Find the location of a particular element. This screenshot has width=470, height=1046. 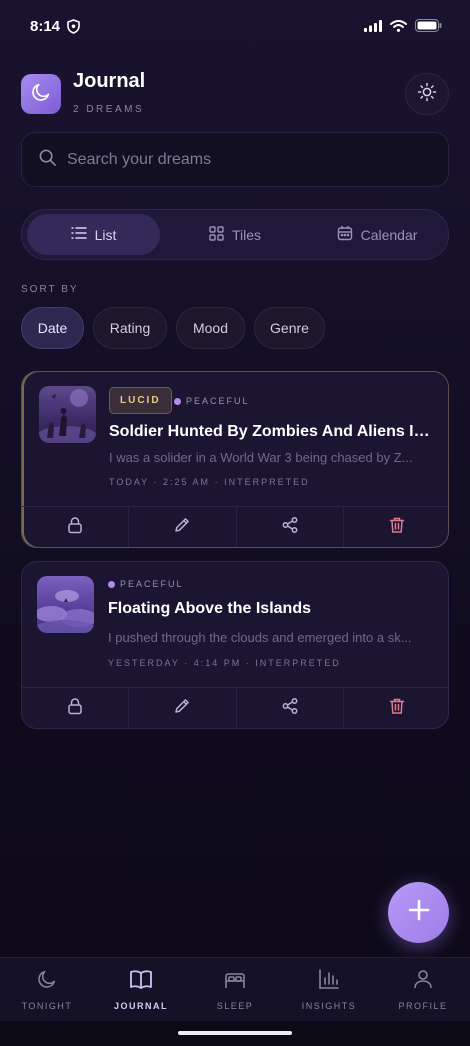

view-tiles-label: Tiles is located at coordinates (246, 234).